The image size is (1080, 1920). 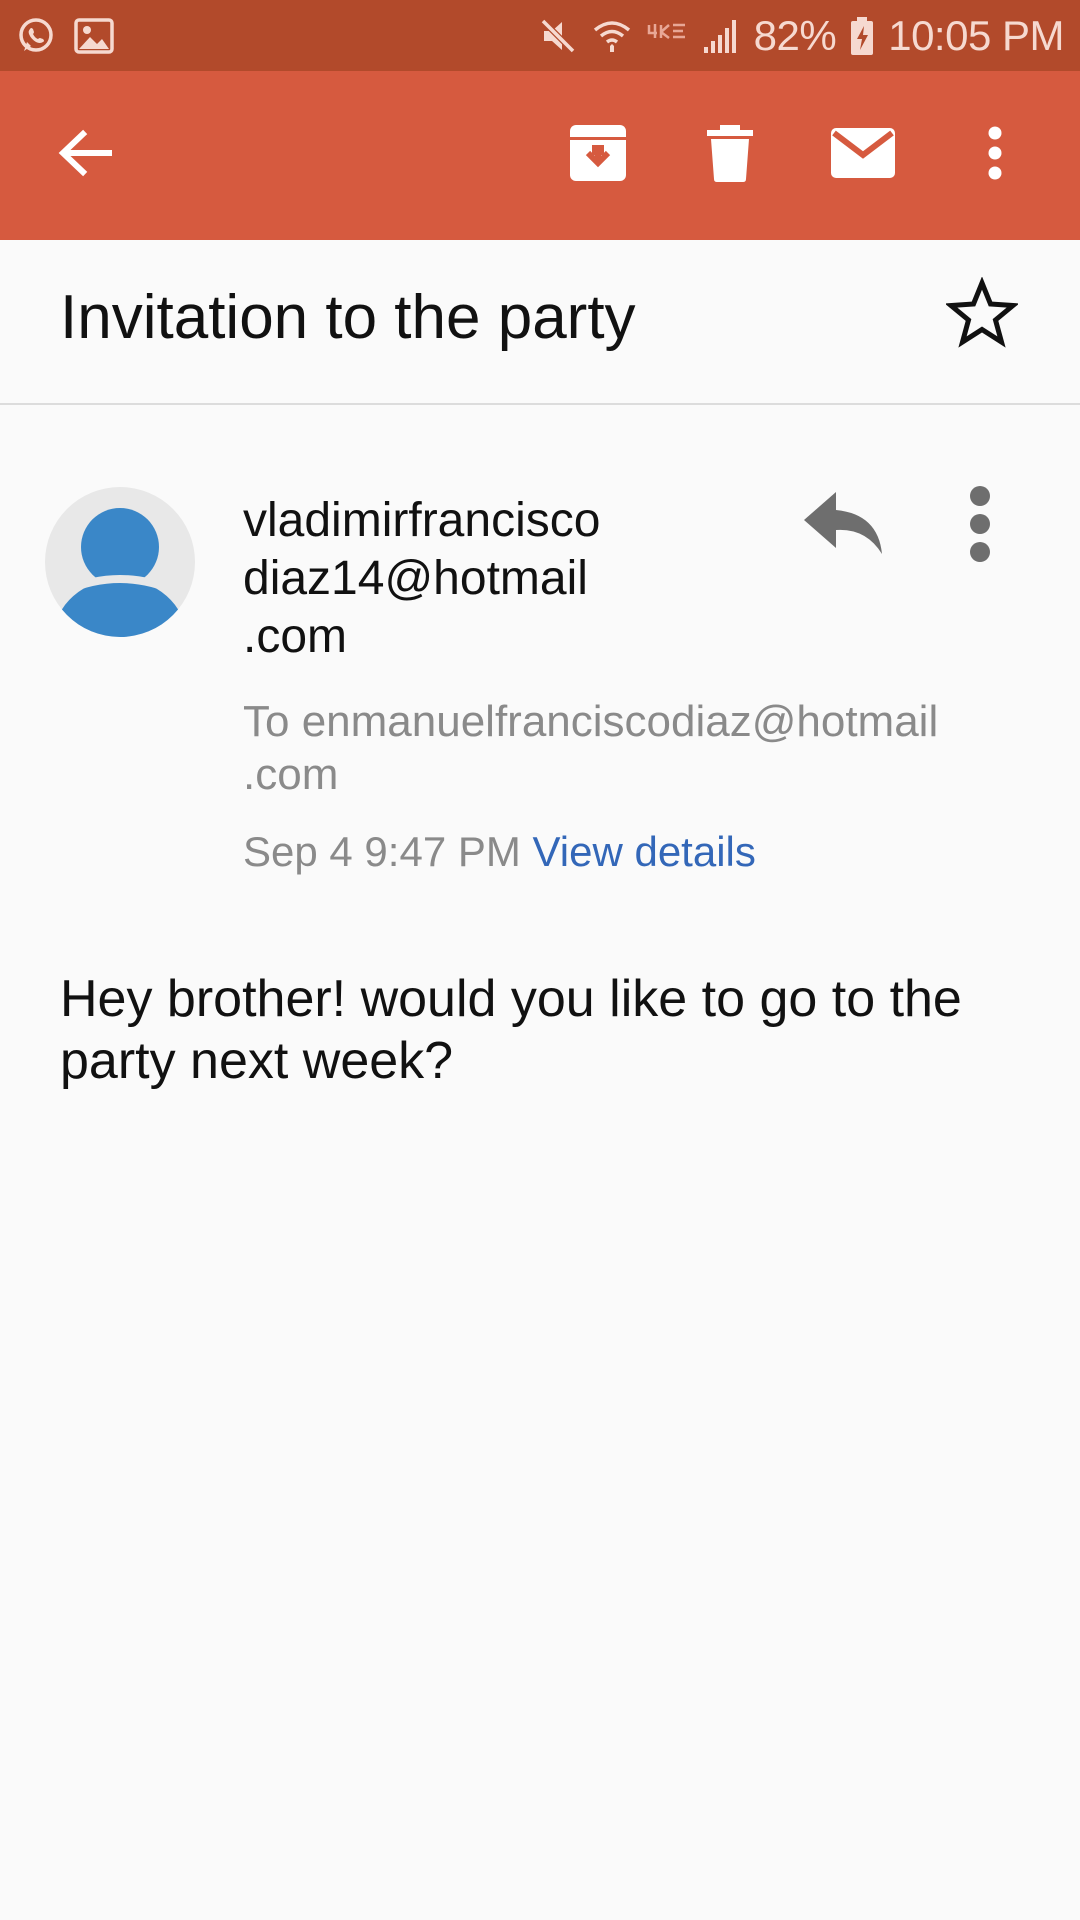 What do you see at coordinates (382, 851) in the screenshot?
I see `email-date: Sep 4 9:47 PM` at bounding box center [382, 851].